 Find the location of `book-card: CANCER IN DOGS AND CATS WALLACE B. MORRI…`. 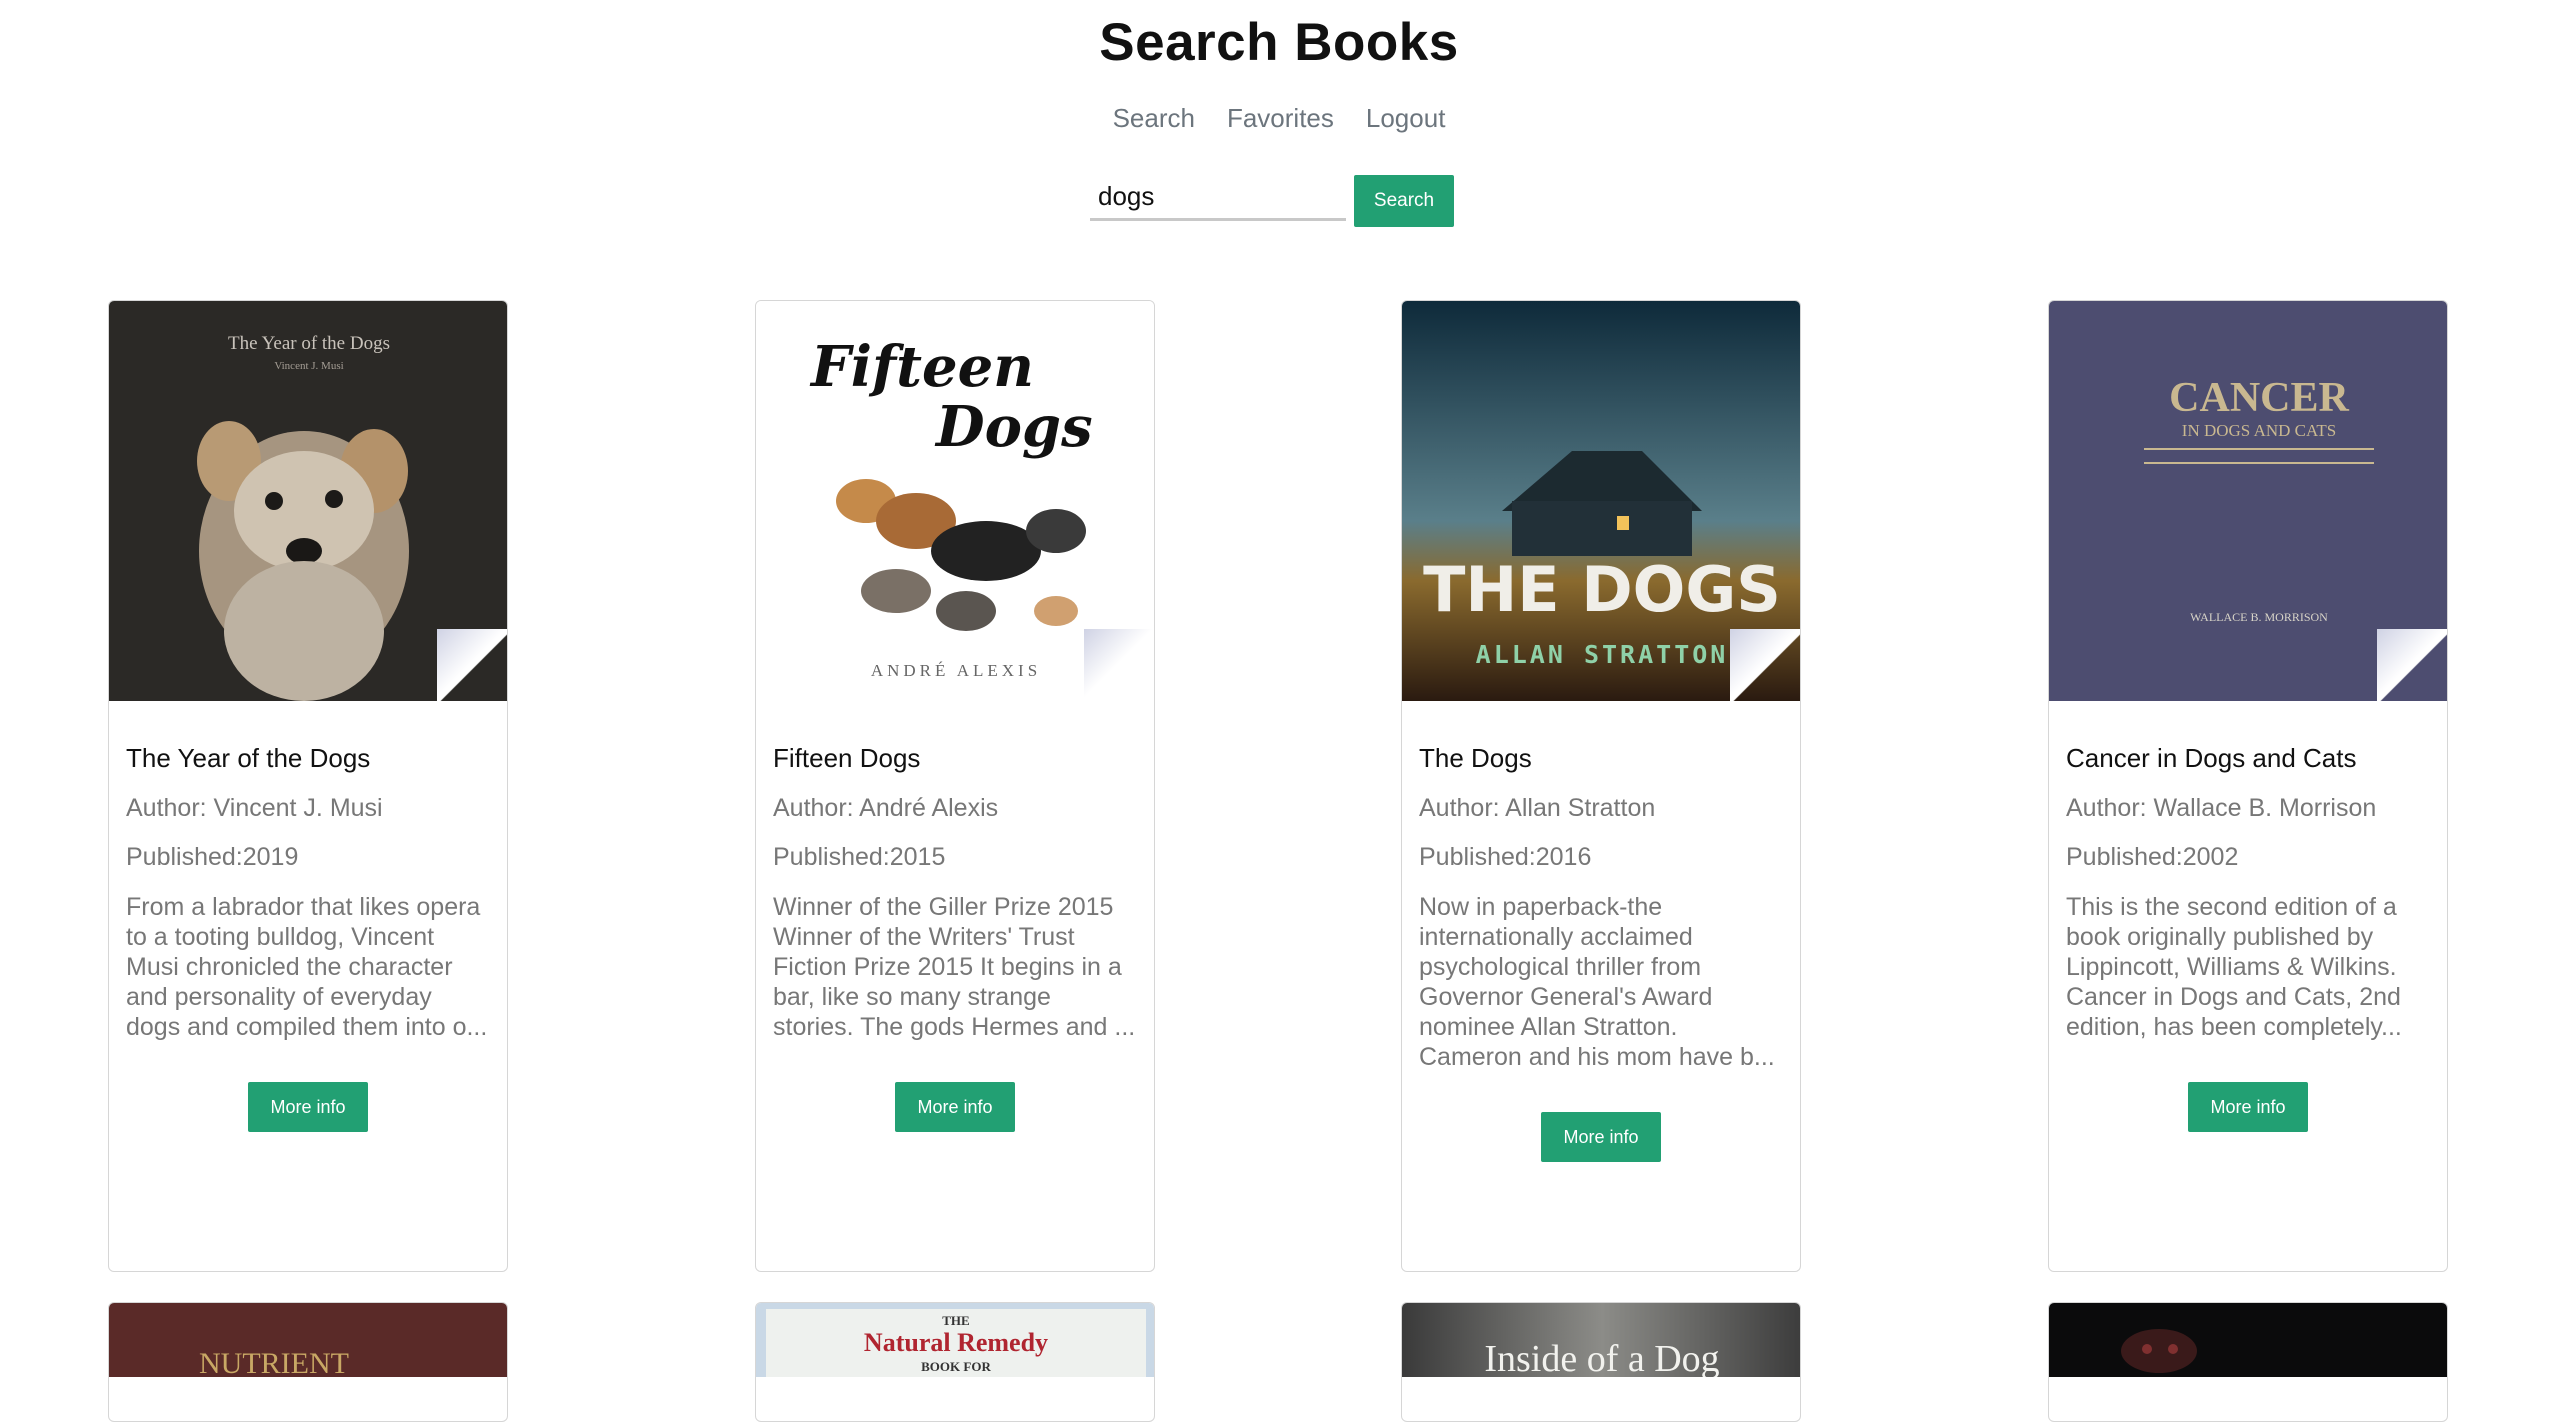

book-card: CANCER IN DOGS AND CATS WALLACE B. MORRI… is located at coordinates (2248, 786).